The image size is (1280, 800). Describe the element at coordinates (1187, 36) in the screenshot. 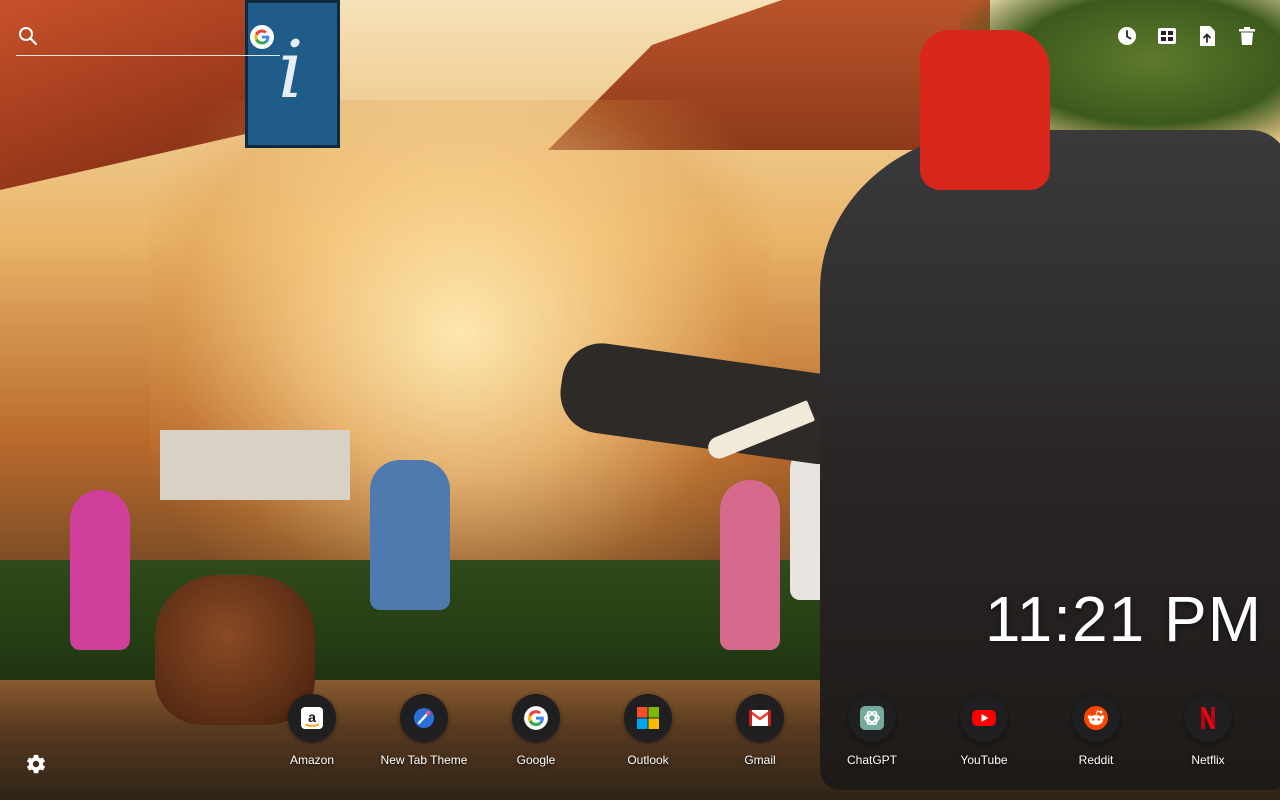

I see `toolbar` at that location.